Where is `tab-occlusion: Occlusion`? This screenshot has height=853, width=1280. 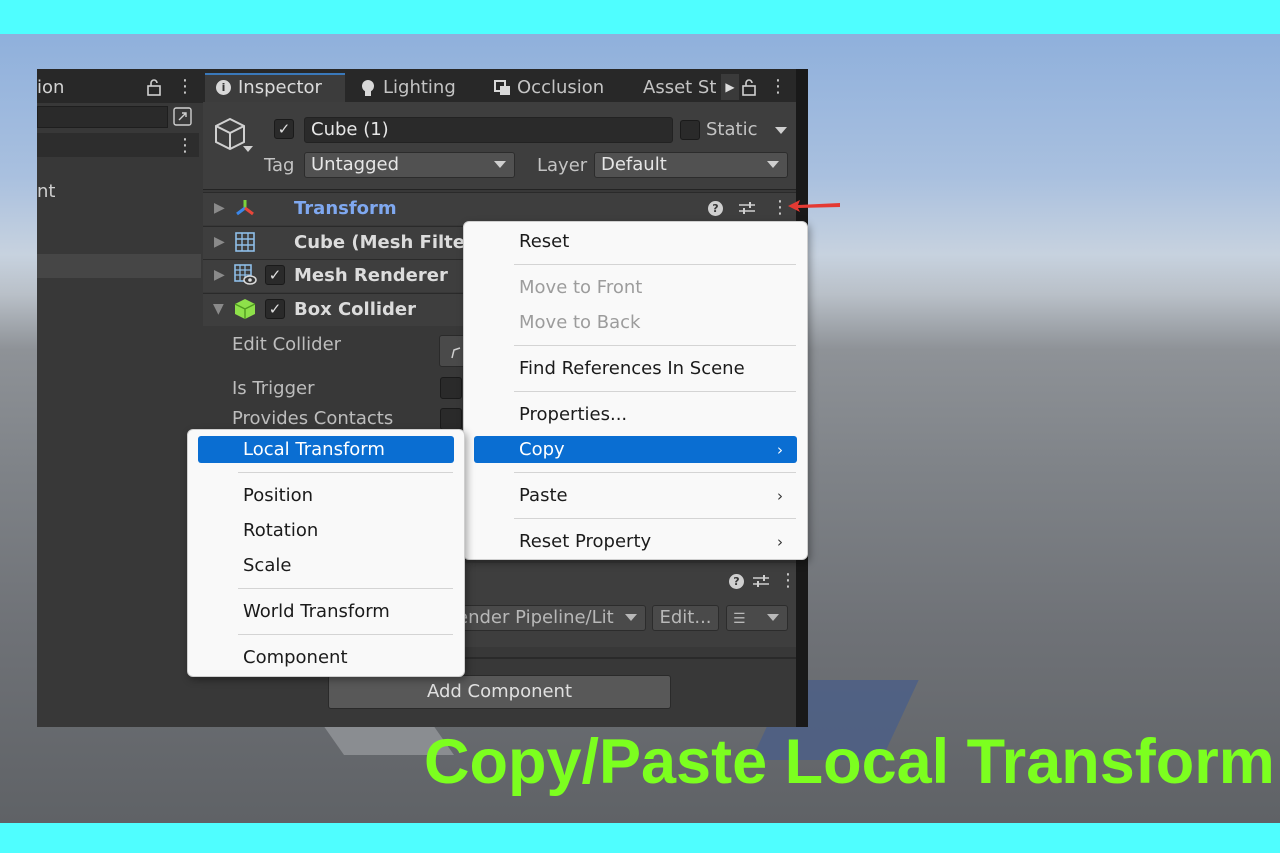 tab-occlusion: Occlusion is located at coordinates (560, 87).